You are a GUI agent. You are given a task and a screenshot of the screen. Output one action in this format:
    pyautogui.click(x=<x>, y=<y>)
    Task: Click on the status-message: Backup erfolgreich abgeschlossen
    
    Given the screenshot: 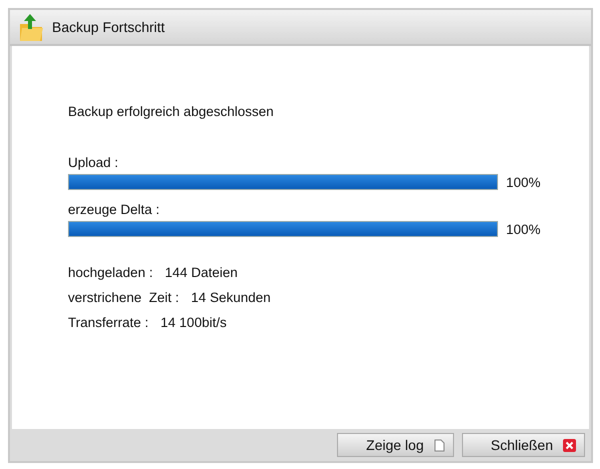 What is the action you would take?
    pyautogui.click(x=171, y=111)
    